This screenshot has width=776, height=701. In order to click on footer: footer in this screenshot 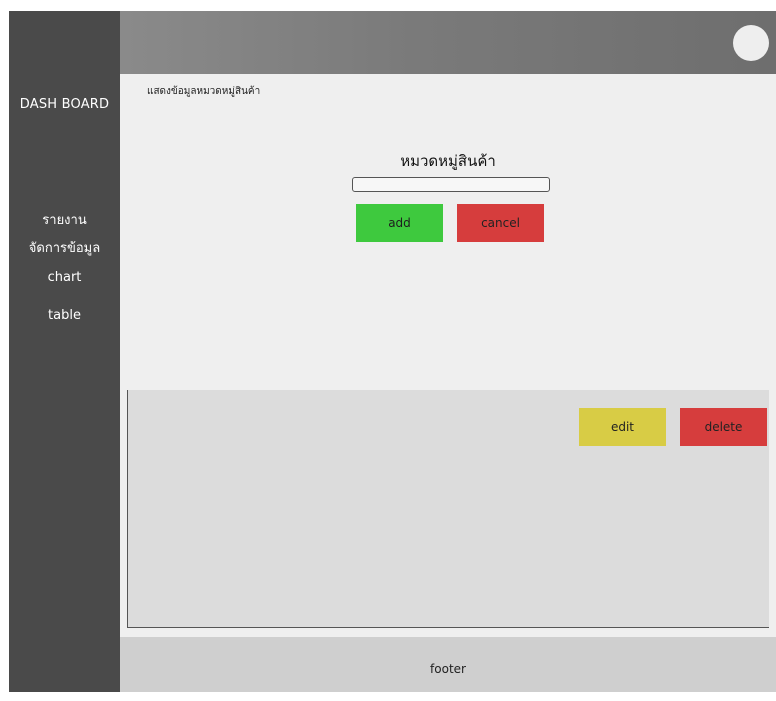, I will do `click(448, 664)`.